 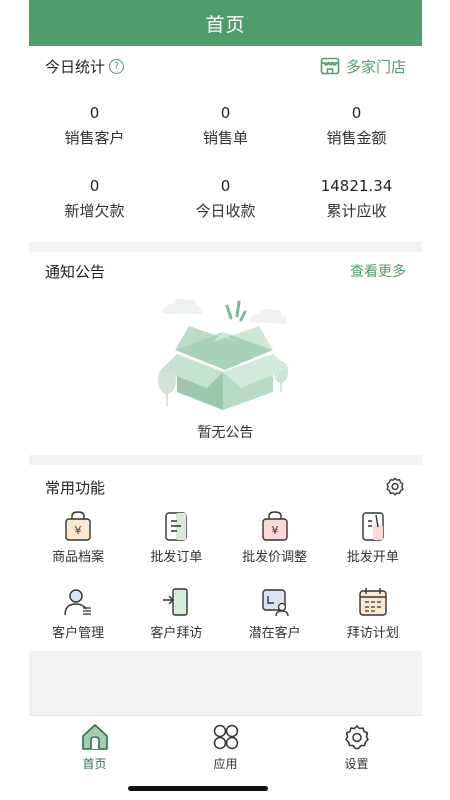 What do you see at coordinates (176, 633) in the screenshot?
I see `func-label: 客户拜访` at bounding box center [176, 633].